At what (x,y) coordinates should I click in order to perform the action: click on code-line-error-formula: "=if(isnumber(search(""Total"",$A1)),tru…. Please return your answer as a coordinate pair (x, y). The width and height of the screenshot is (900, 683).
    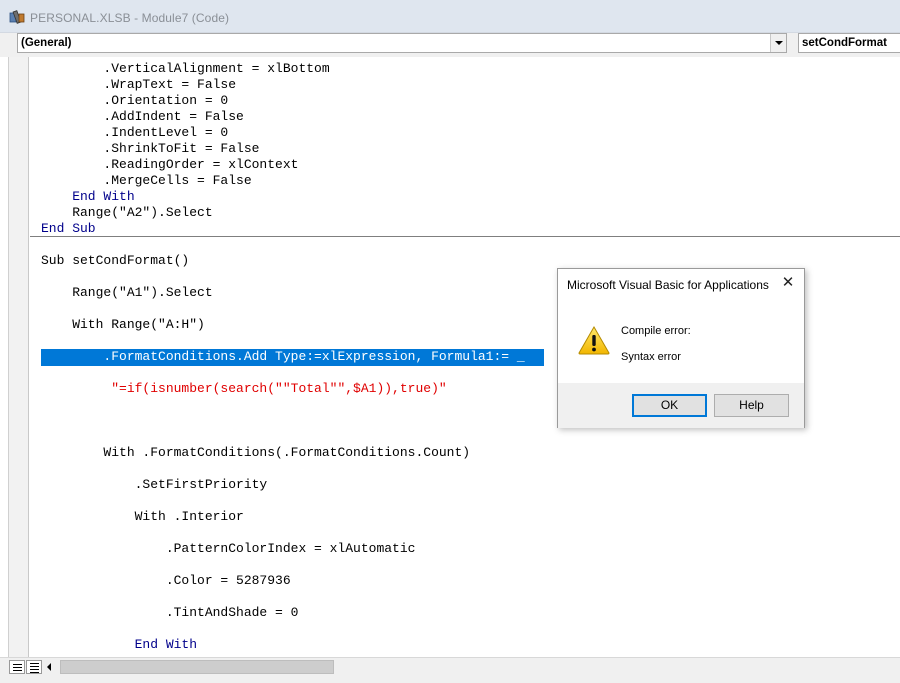
    Looking at the image, I should click on (243, 389).